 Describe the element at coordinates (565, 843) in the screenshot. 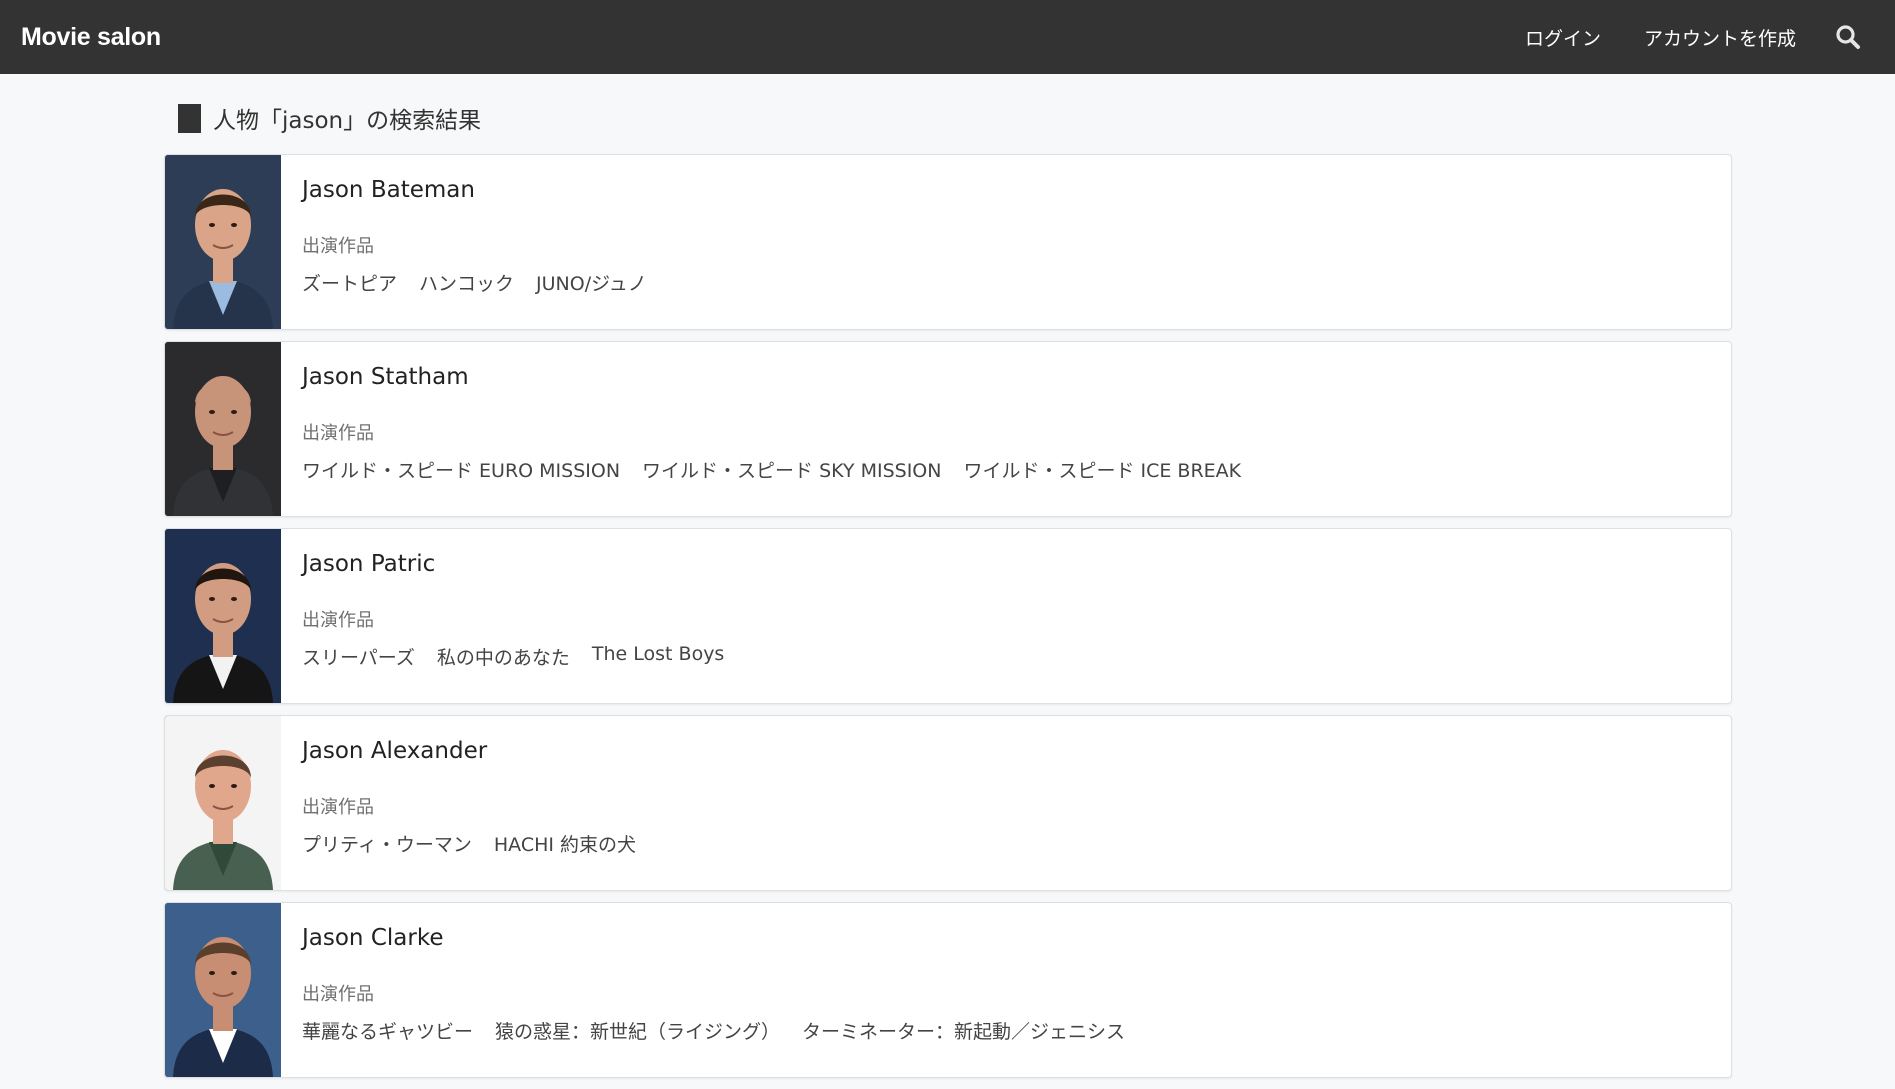

I see `work-link: HACHI 約束の犬` at that location.